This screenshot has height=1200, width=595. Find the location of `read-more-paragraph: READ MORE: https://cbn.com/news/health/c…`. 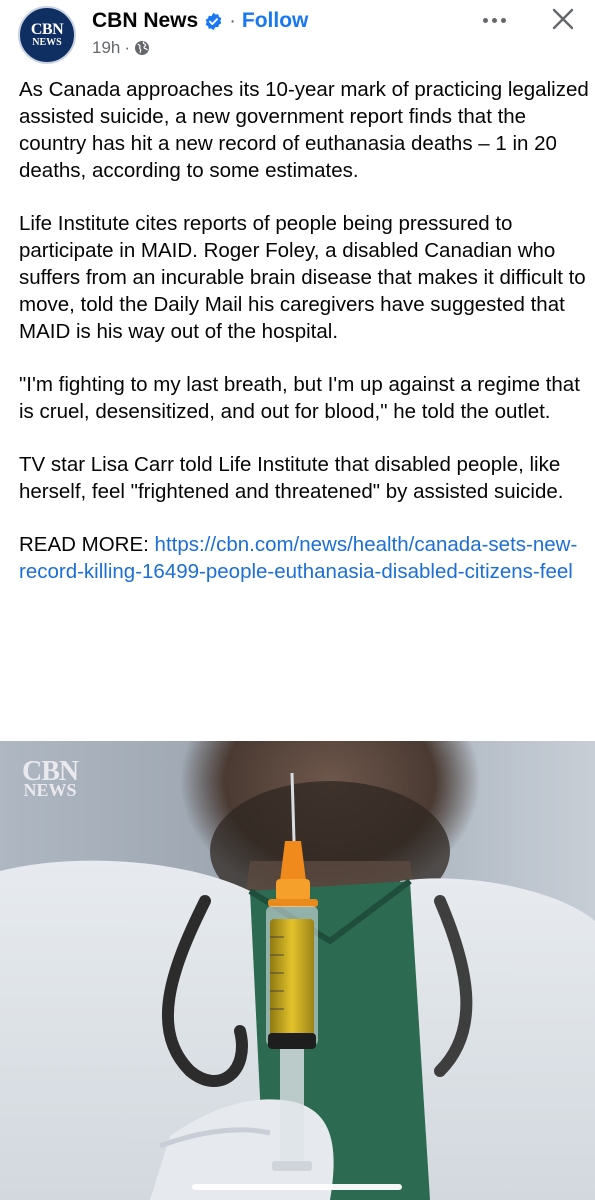

read-more-paragraph: READ MORE: https://cbn.com/news/health/c… is located at coordinates (304, 558).